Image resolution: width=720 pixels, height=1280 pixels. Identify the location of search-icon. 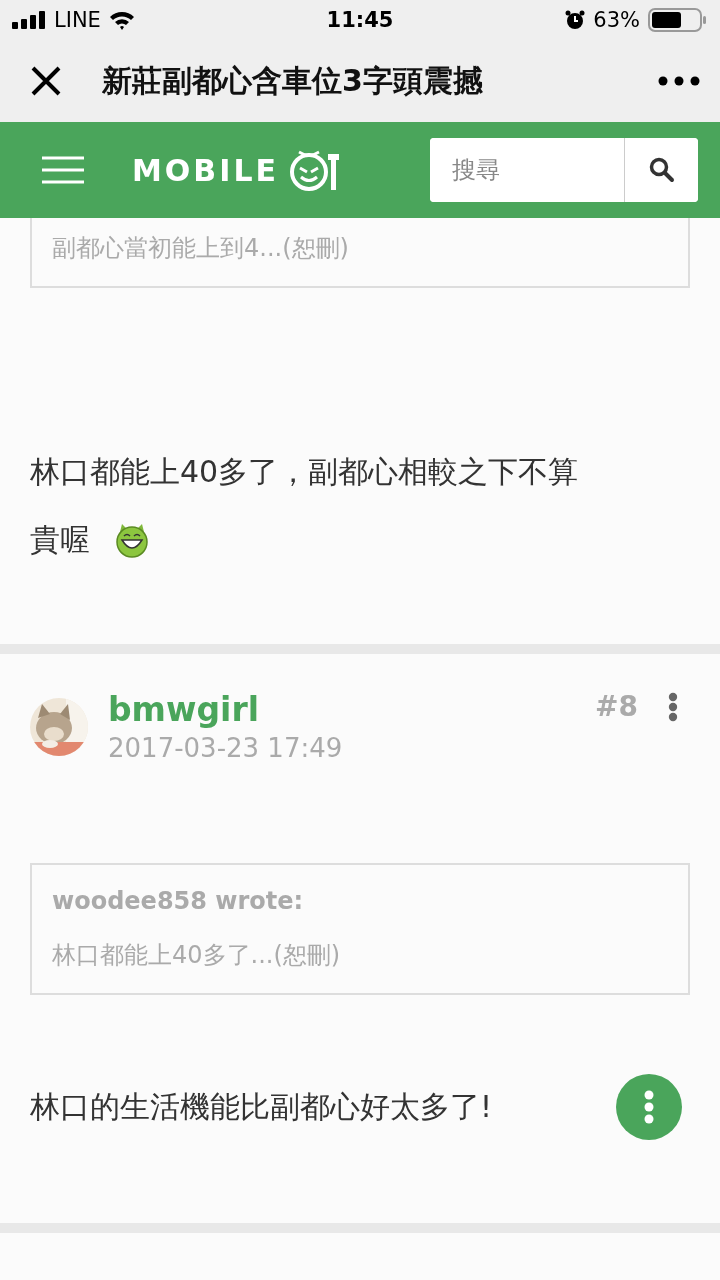
(661, 170).